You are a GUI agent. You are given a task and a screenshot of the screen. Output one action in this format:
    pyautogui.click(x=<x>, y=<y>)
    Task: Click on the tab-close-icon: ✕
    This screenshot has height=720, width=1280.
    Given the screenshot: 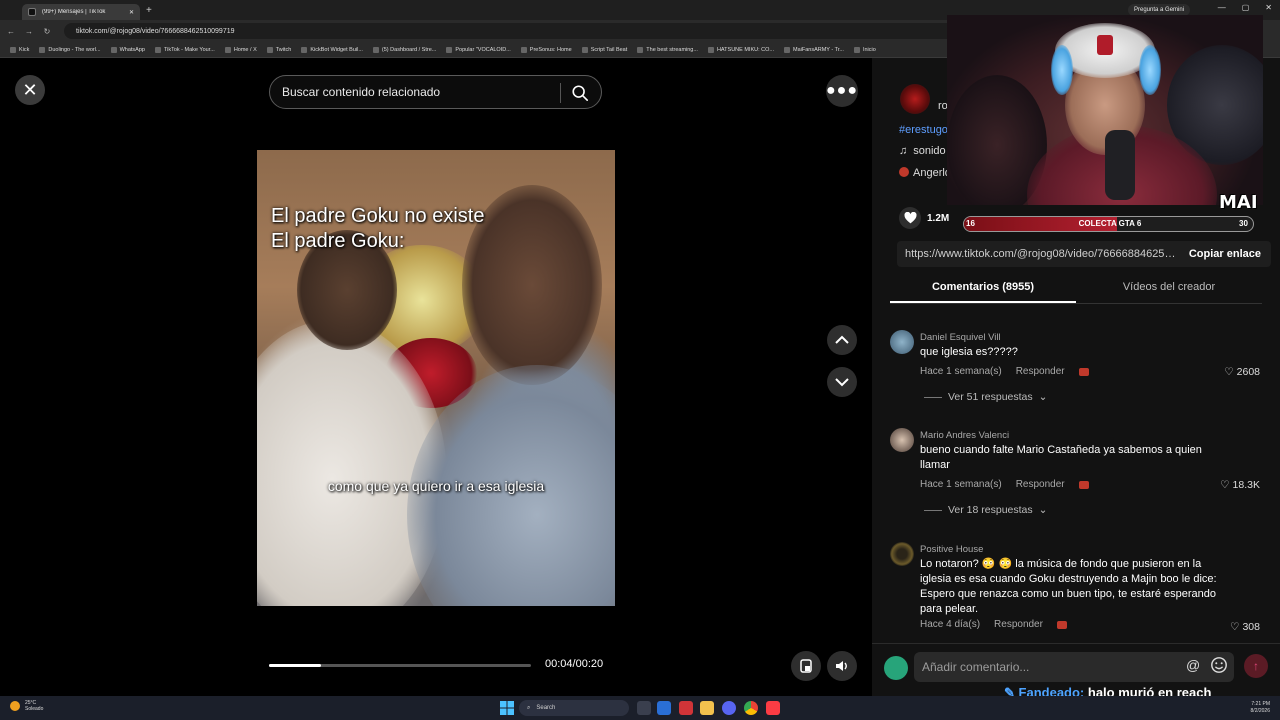 What is the action you would take?
    pyautogui.click(x=131, y=12)
    